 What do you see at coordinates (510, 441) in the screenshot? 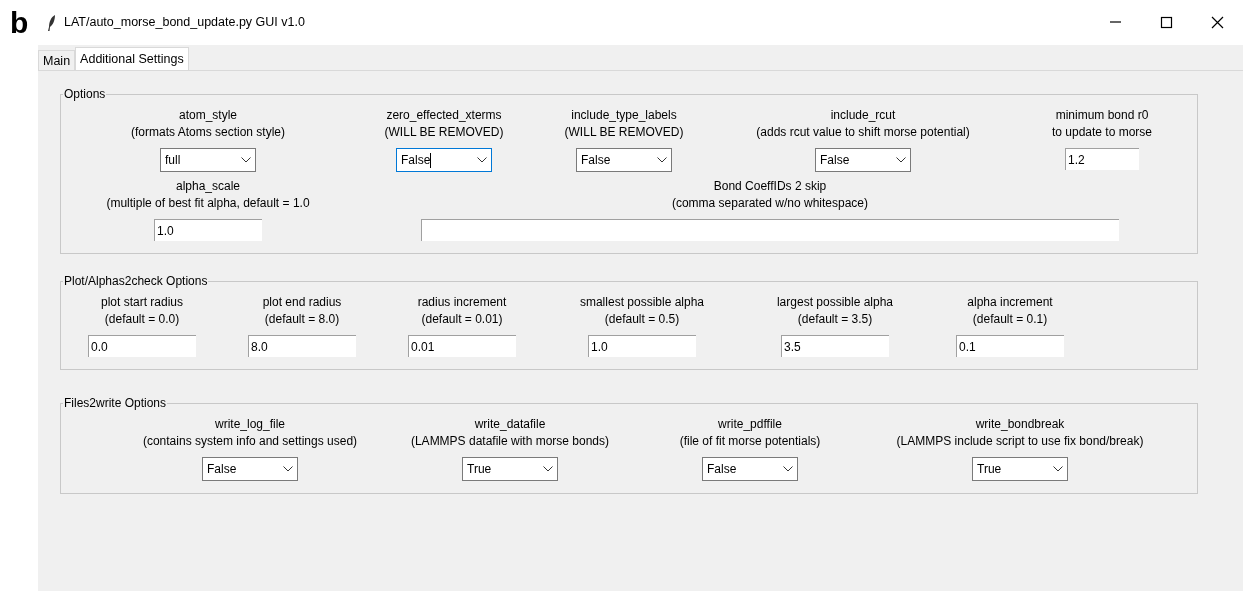
I see `field-hint: (LAMMPS datafile with morse bonds)` at bounding box center [510, 441].